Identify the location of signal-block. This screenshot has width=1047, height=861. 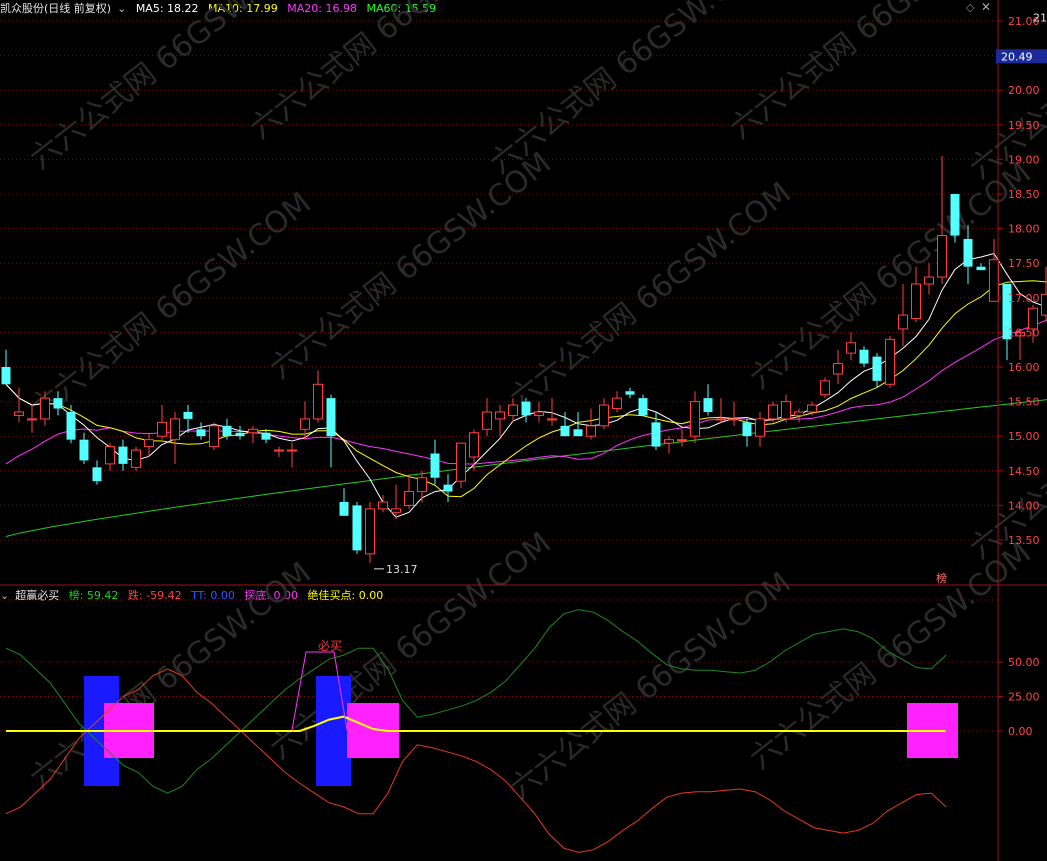
(333, 731).